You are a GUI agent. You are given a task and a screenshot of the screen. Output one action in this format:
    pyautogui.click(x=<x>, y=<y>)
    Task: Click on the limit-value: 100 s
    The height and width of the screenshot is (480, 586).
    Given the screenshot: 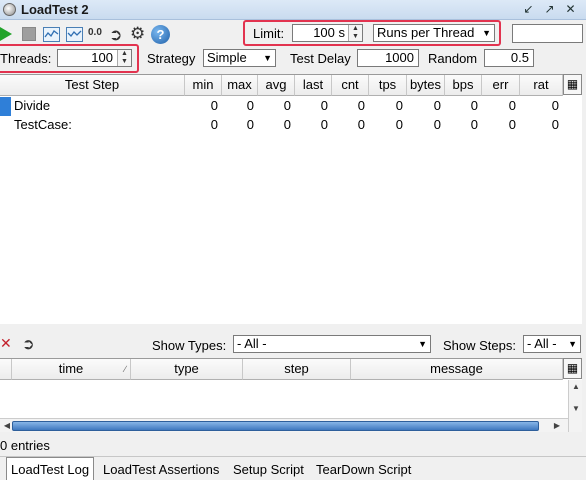 What is the action you would take?
    pyautogui.click(x=321, y=33)
    